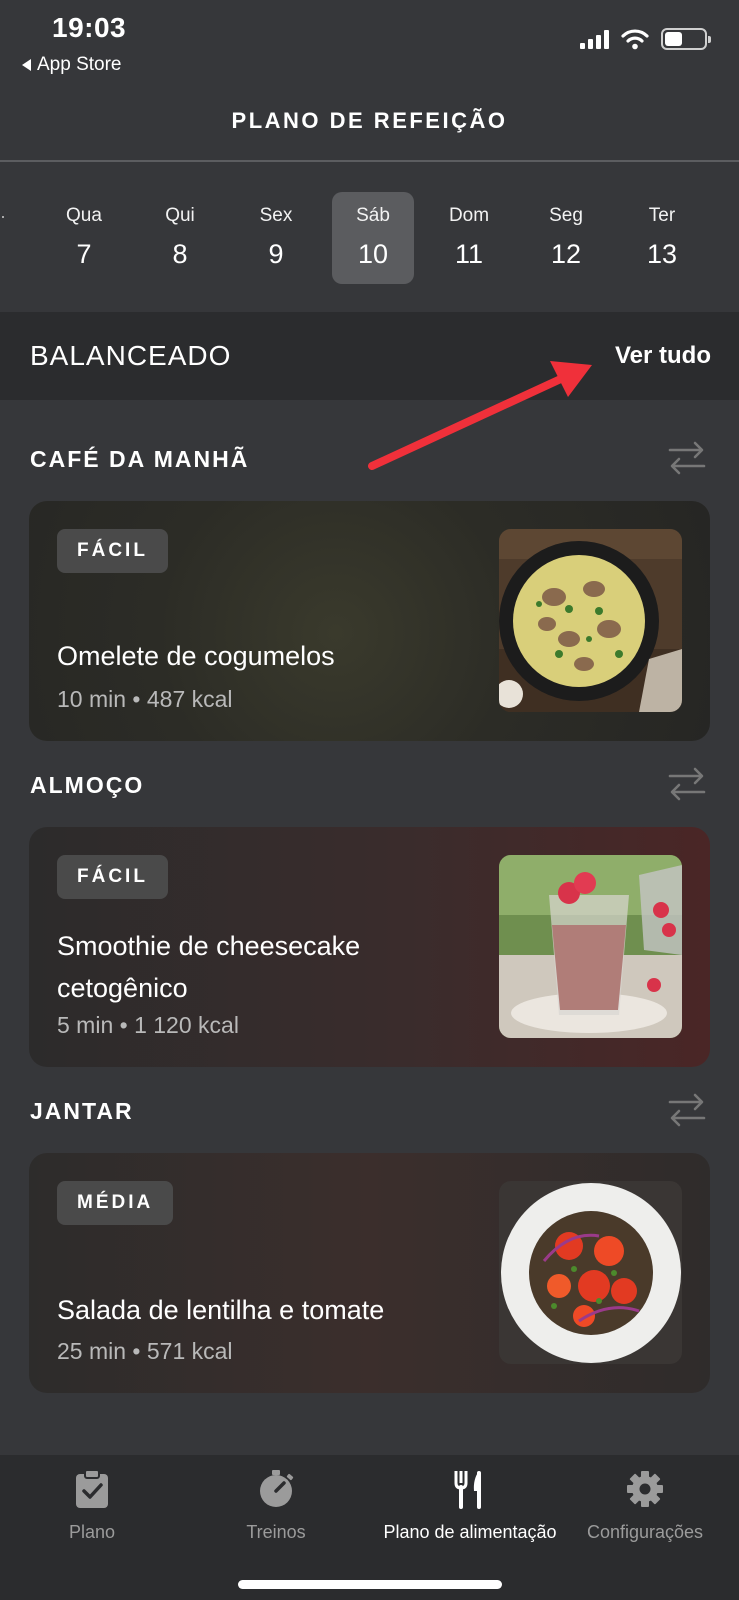  I want to click on day-number: 9, so click(276, 254).